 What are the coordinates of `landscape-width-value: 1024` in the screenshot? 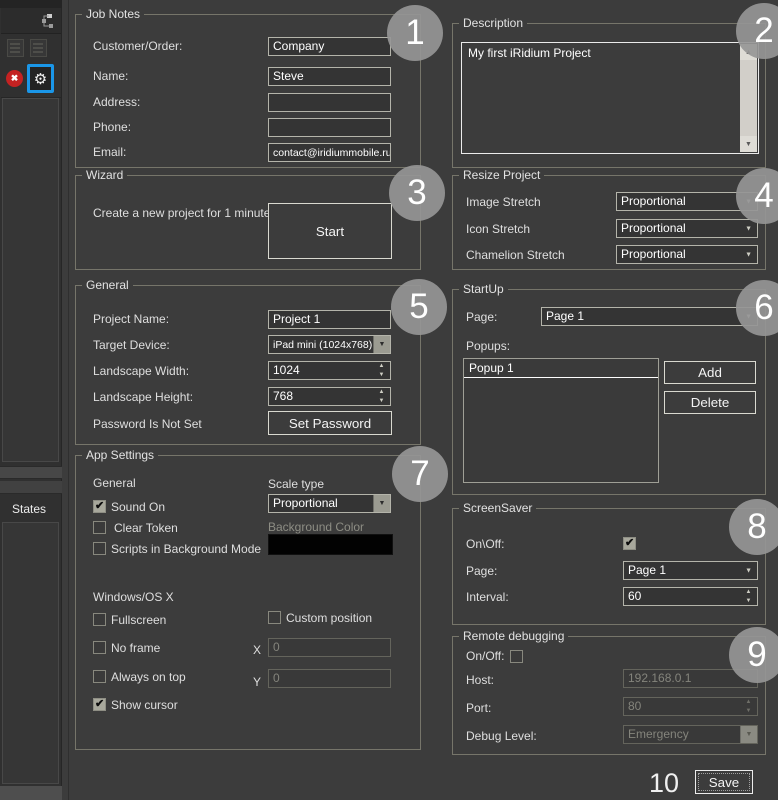 It's located at (286, 370).